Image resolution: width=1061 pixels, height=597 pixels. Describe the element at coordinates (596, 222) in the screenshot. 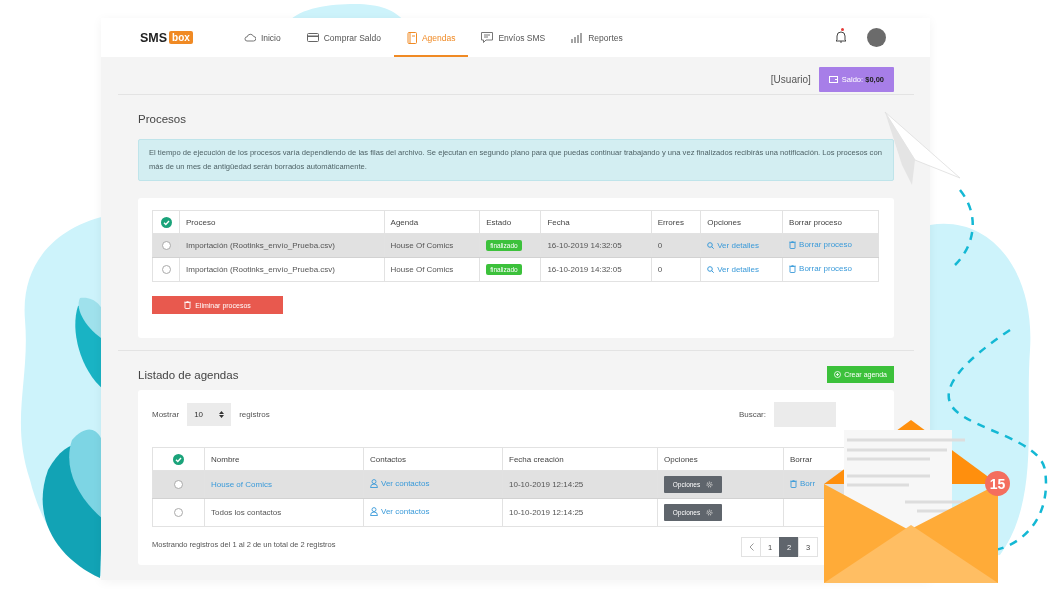

I see `column-header: Fecha` at that location.